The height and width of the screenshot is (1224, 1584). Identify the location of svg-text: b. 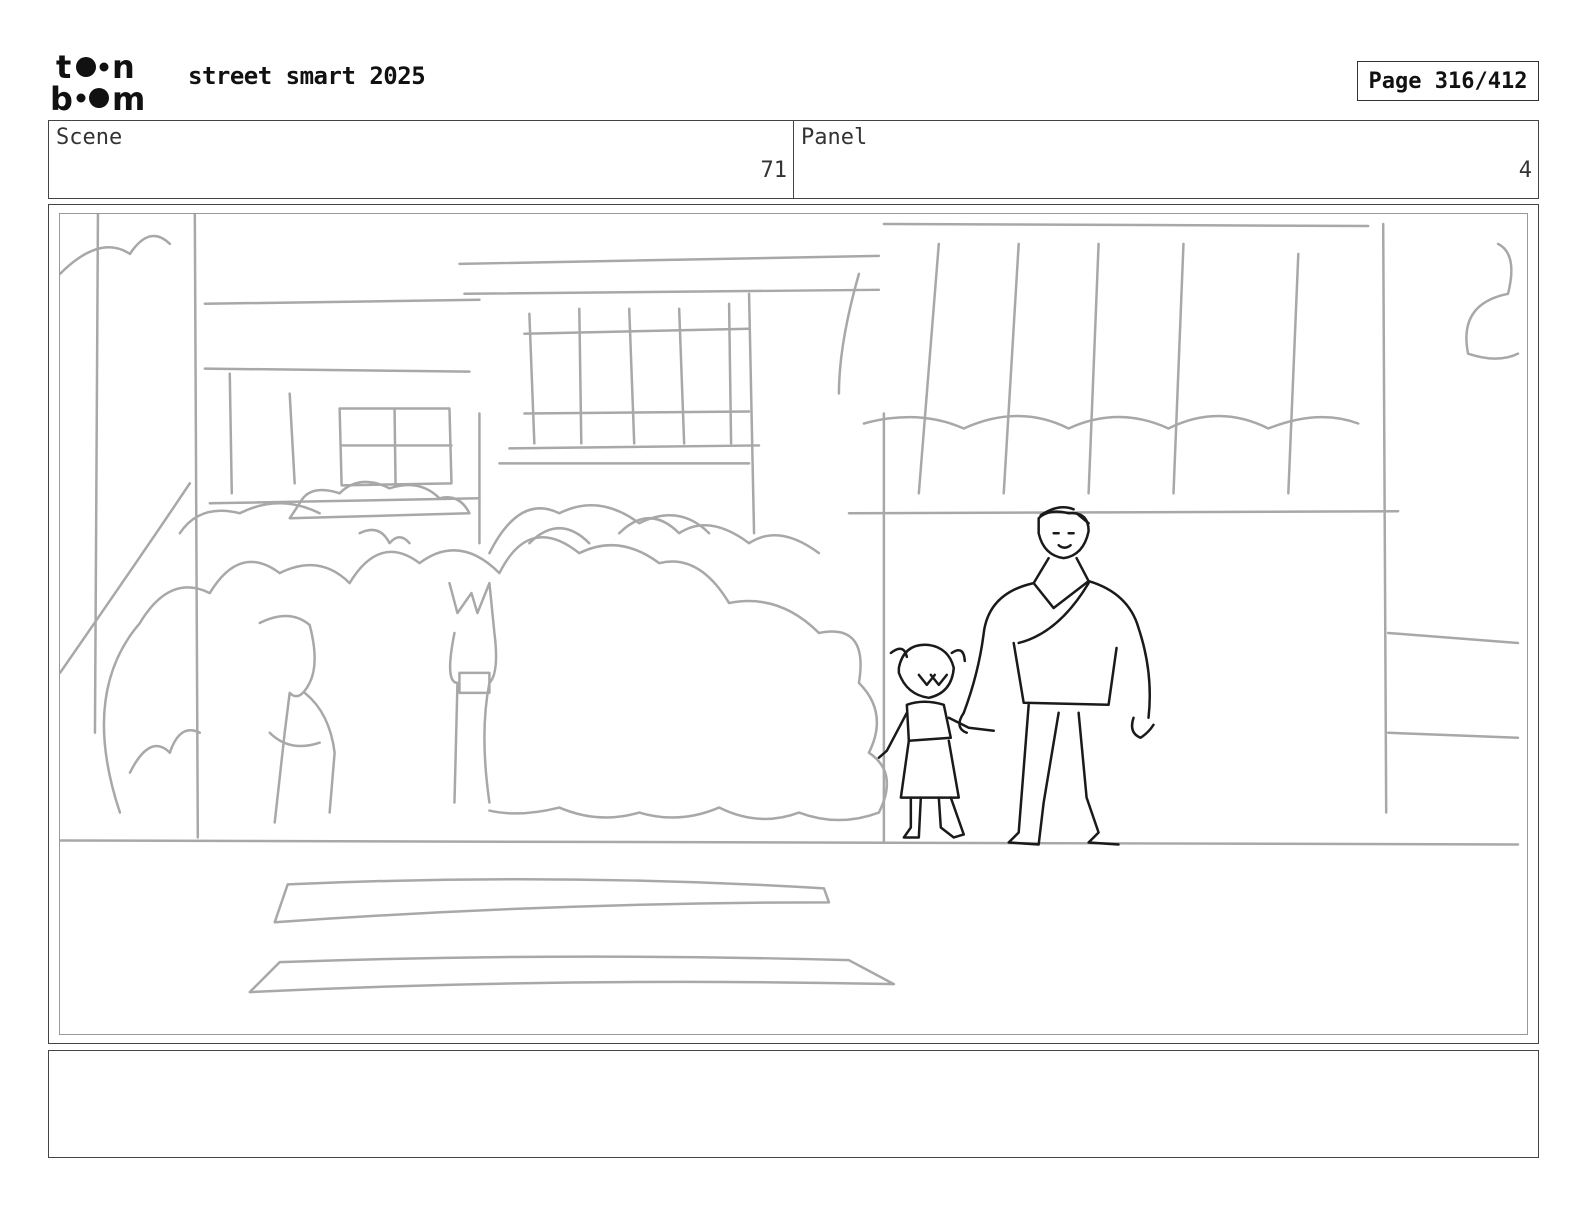
(61, 96).